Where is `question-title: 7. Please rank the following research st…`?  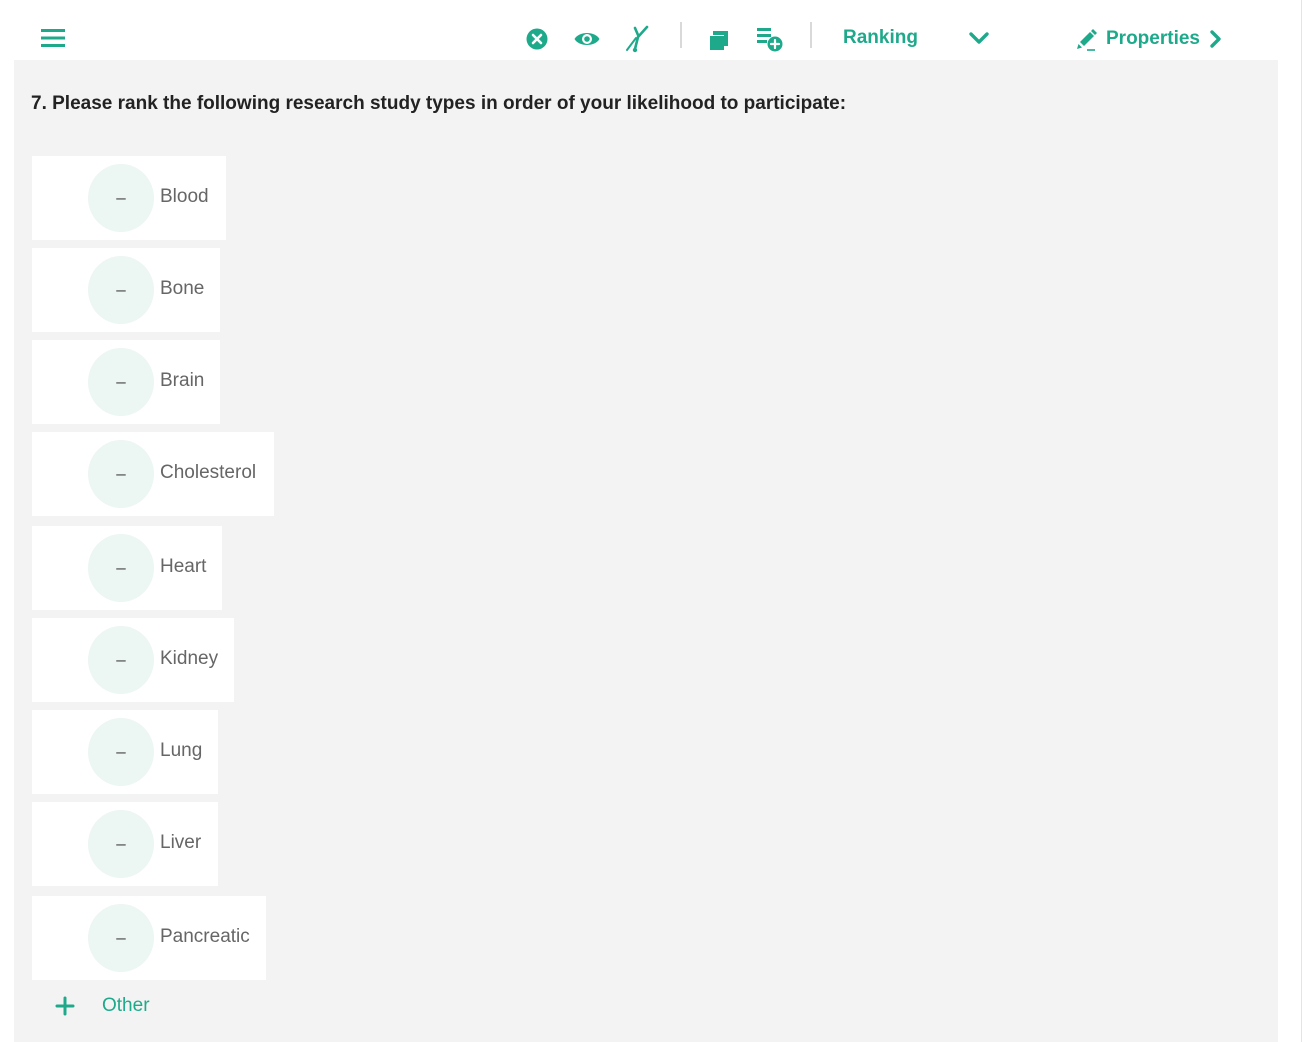
question-title: 7. Please rank the following research st… is located at coordinates (631, 104).